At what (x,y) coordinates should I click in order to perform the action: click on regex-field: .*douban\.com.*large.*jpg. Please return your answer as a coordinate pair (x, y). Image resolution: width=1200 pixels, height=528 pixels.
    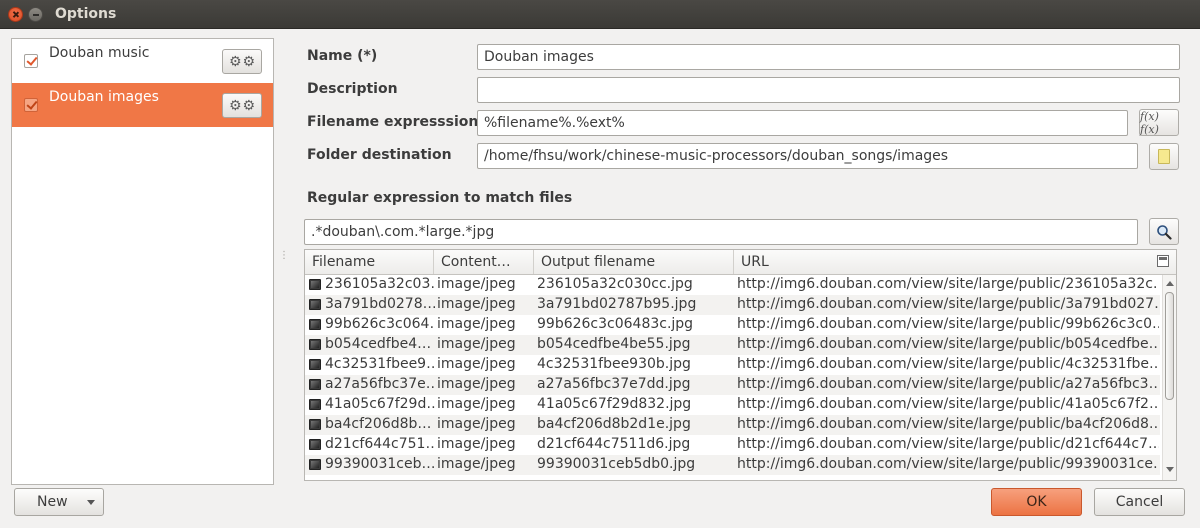
    Looking at the image, I should click on (721, 232).